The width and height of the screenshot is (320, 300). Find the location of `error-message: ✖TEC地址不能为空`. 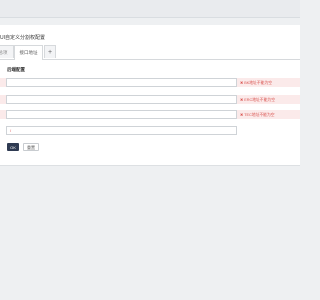

error-message: ✖TEC地址不能为空 is located at coordinates (257, 115).